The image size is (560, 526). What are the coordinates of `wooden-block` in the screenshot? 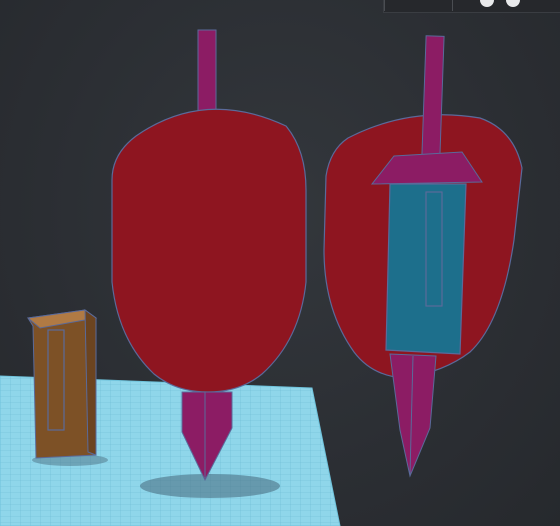 It's located at (62, 384).